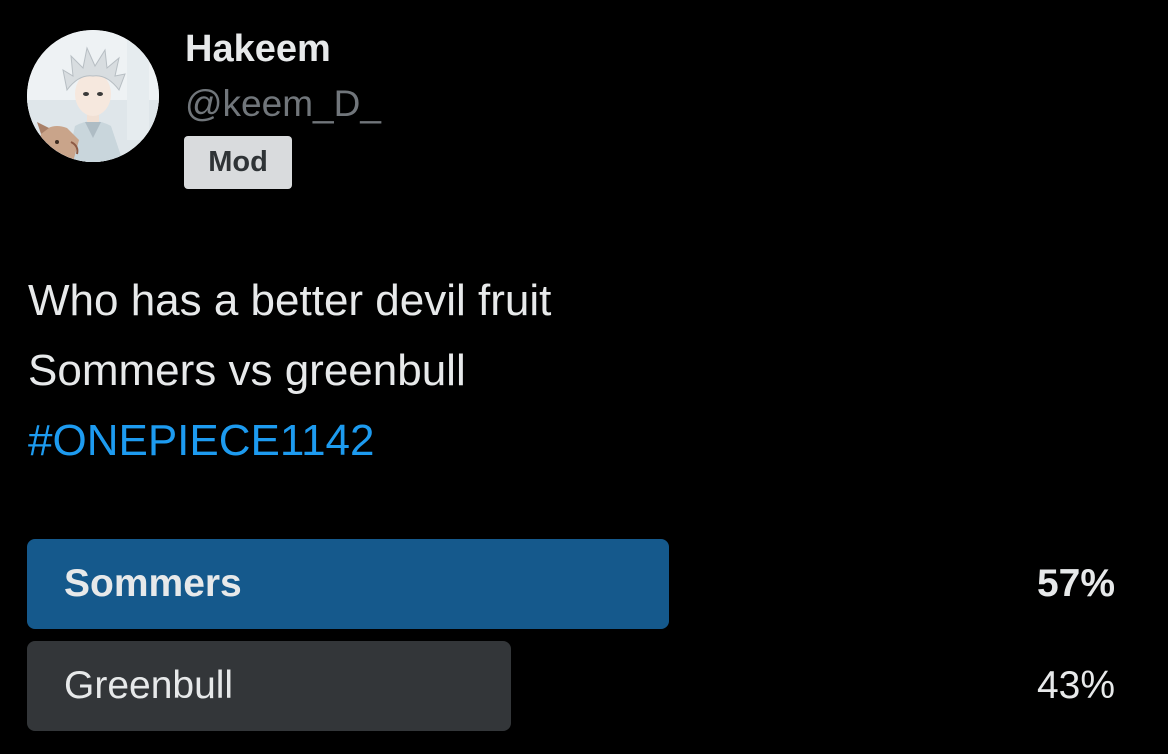 Image resolution: width=1168 pixels, height=754 pixels. Describe the element at coordinates (258, 49) in the screenshot. I see `author-name: Hakeem` at that location.